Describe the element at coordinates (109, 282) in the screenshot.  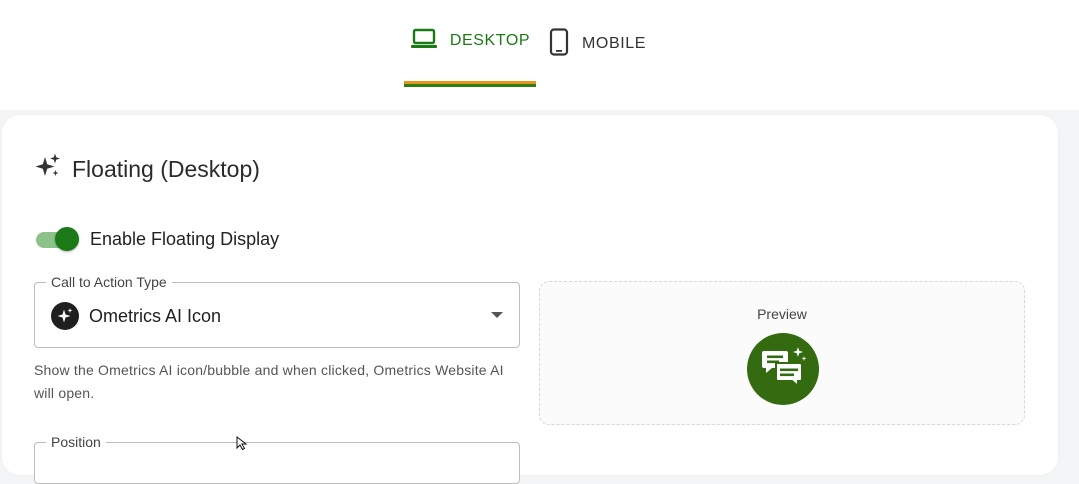
I see `cta-type-label: Call to Action Type` at that location.